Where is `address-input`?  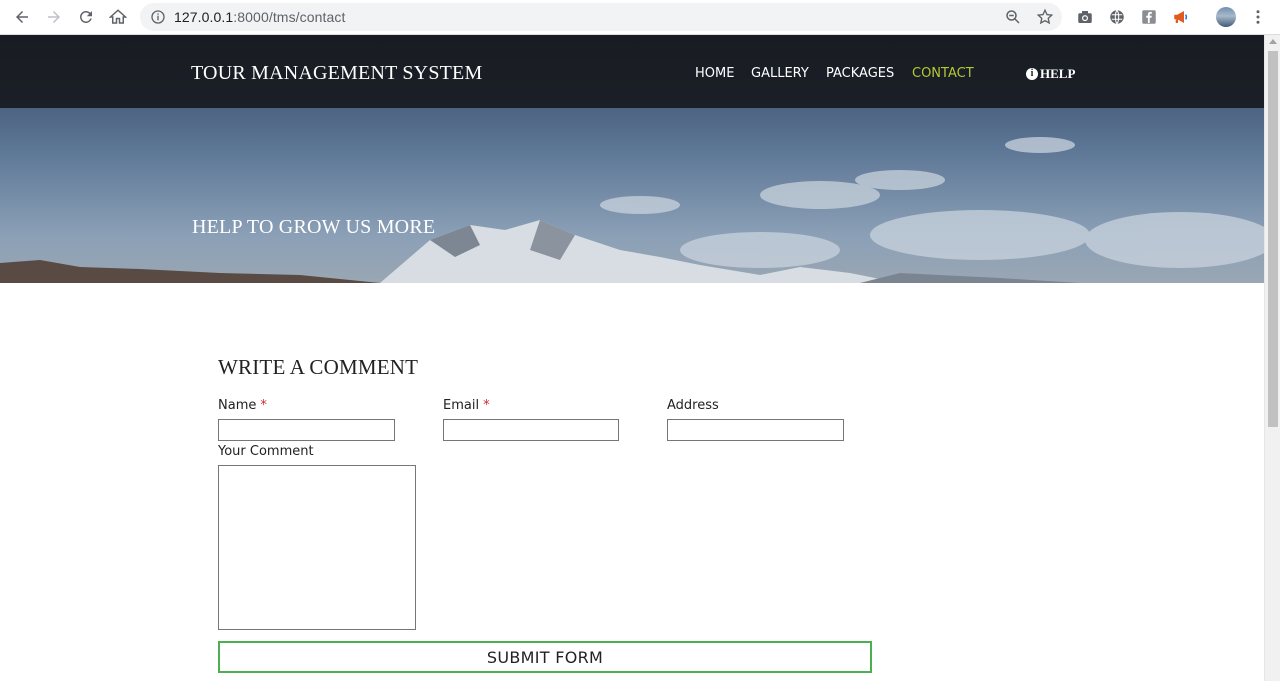 address-input is located at coordinates (755, 430).